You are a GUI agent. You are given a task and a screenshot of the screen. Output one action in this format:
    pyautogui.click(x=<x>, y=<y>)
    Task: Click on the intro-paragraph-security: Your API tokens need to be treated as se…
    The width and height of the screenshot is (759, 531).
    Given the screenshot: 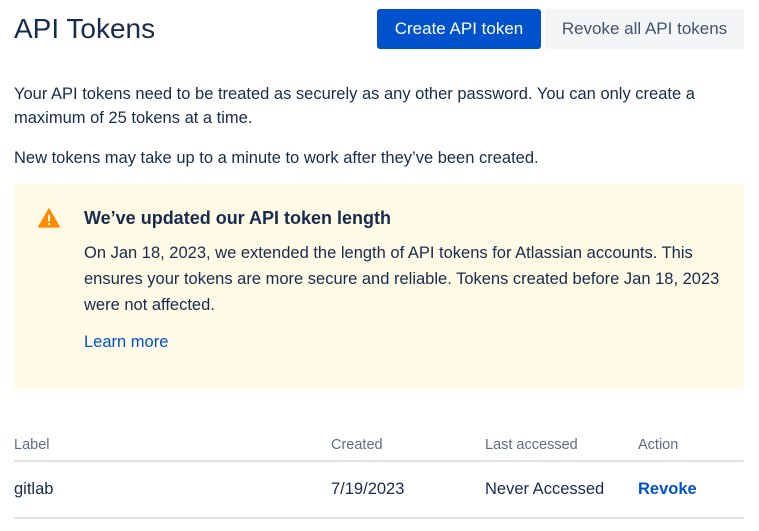 What is the action you would take?
    pyautogui.click(x=354, y=106)
    